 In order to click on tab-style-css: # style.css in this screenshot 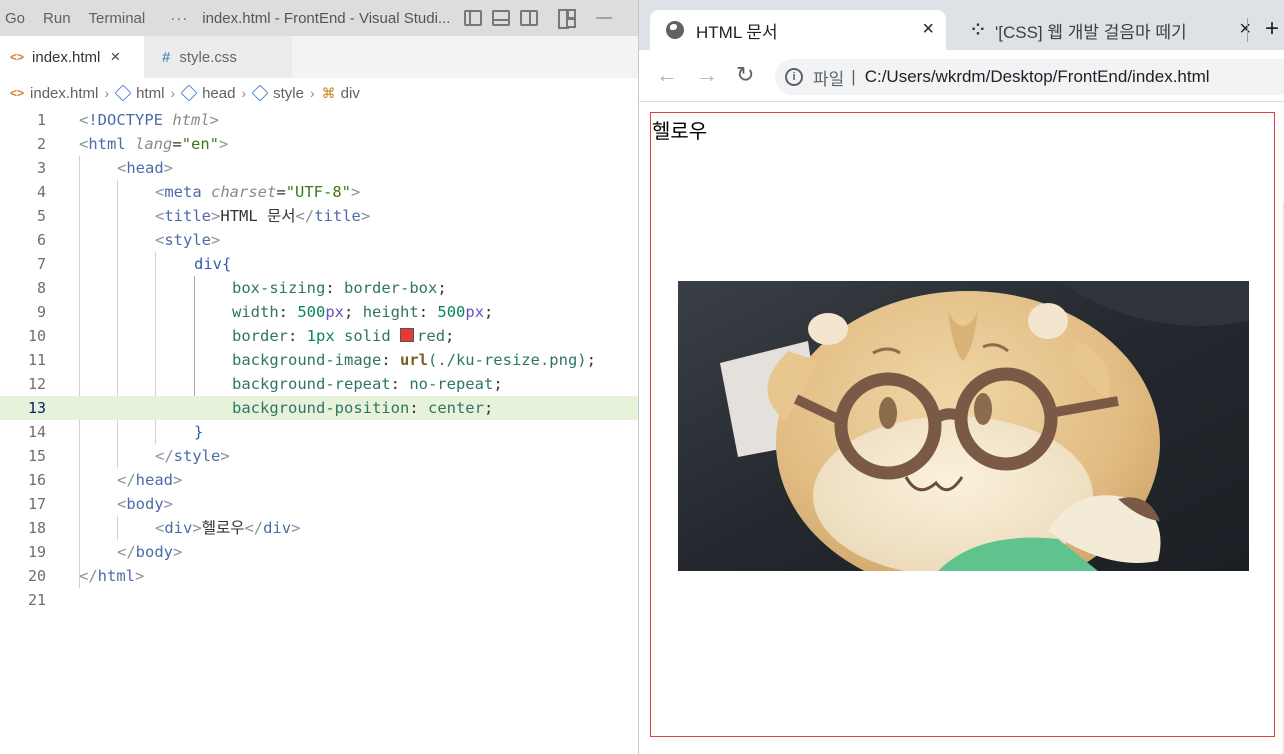, I will do `click(218, 57)`.